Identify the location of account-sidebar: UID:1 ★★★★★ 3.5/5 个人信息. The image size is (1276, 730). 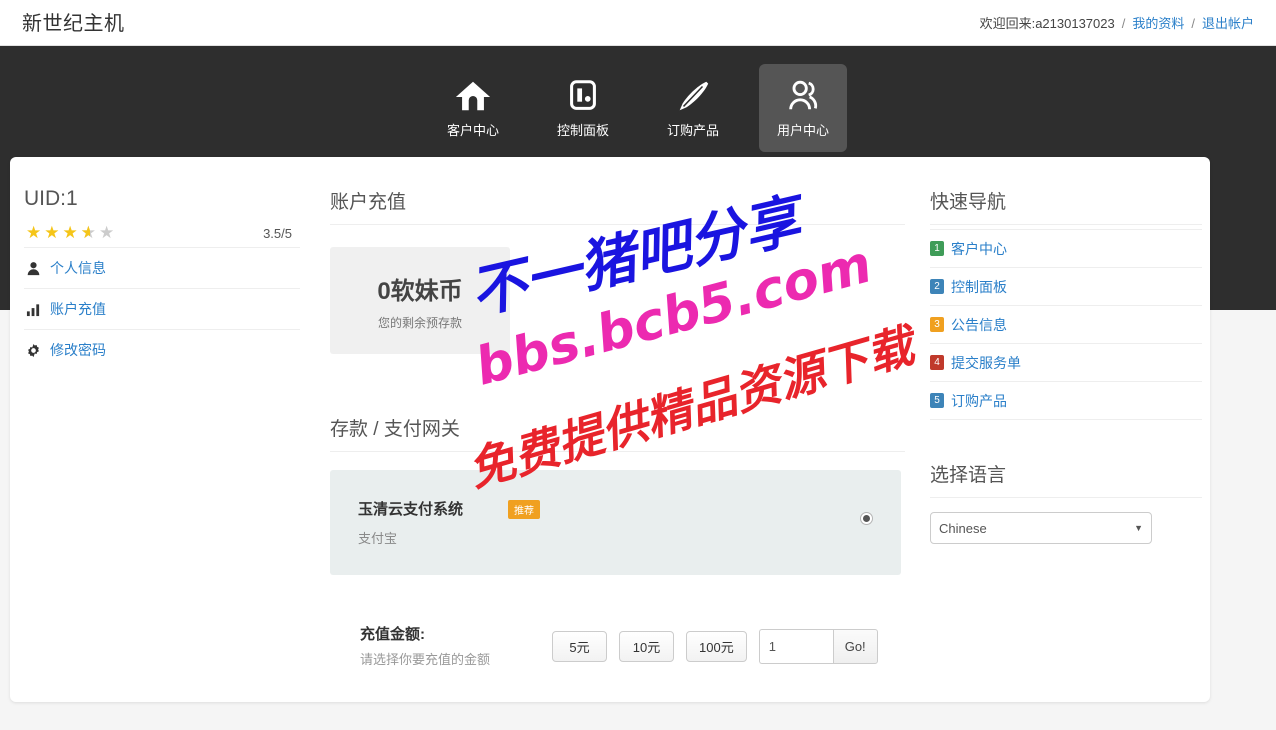
(162, 278).